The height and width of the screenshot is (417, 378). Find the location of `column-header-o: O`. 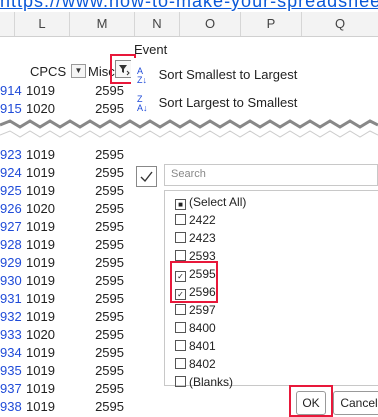

column-header-o: O is located at coordinates (210, 24).